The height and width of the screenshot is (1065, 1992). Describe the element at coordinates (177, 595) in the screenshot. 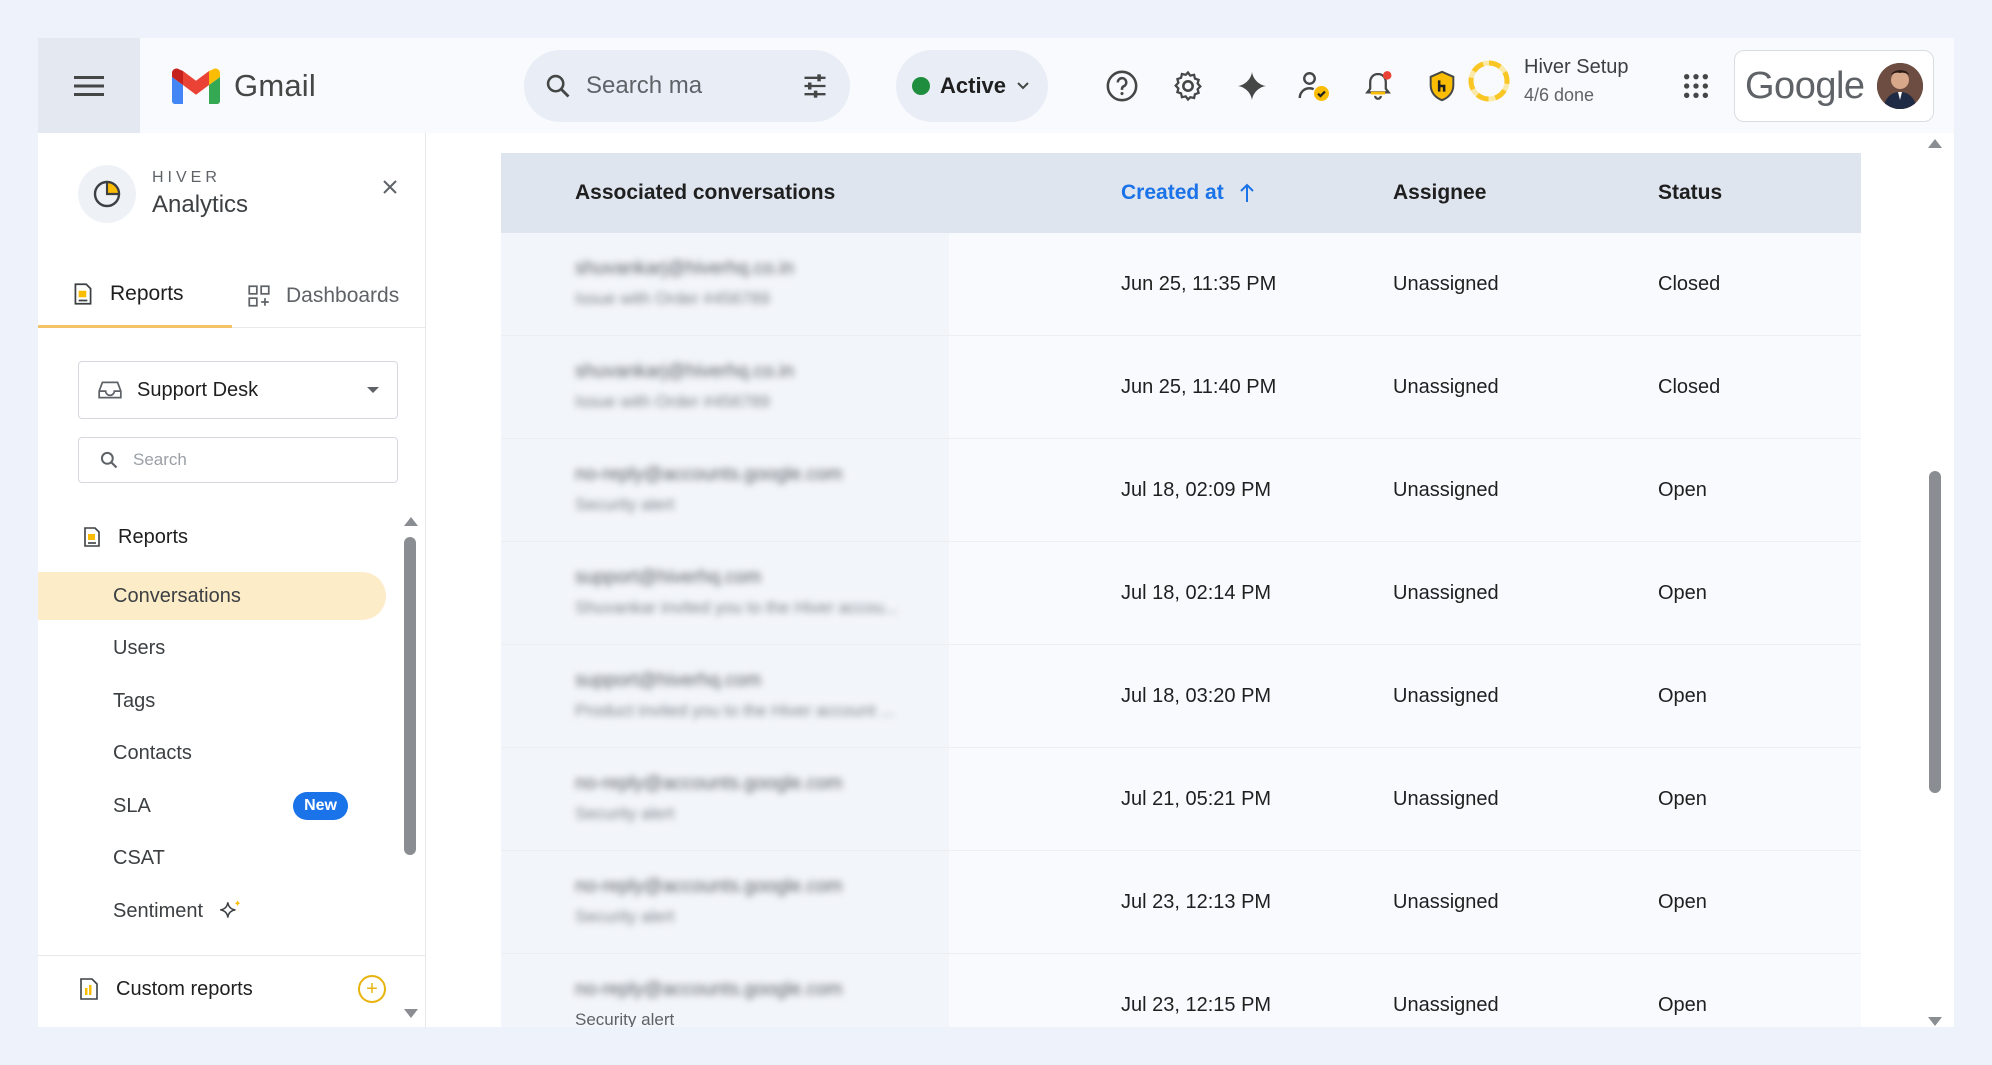

I see `sidebar-item-label: Conversations` at that location.